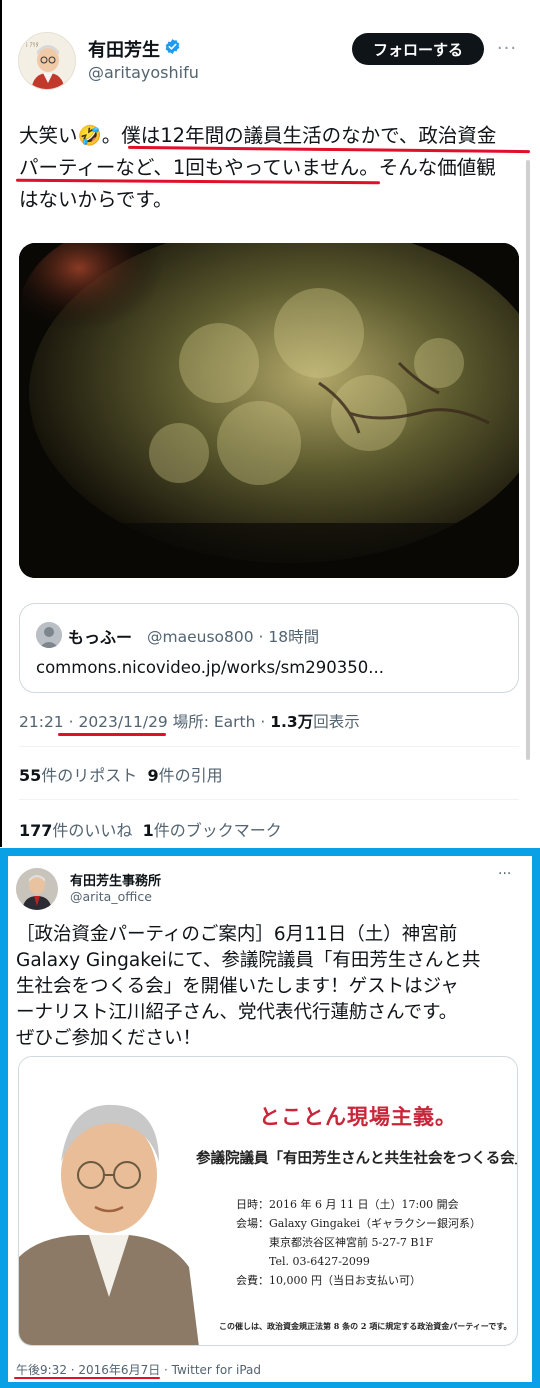 This screenshot has height=1388, width=540. I want to click on repost-stats: 55件のリポスト 9件の引用, so click(121, 774).